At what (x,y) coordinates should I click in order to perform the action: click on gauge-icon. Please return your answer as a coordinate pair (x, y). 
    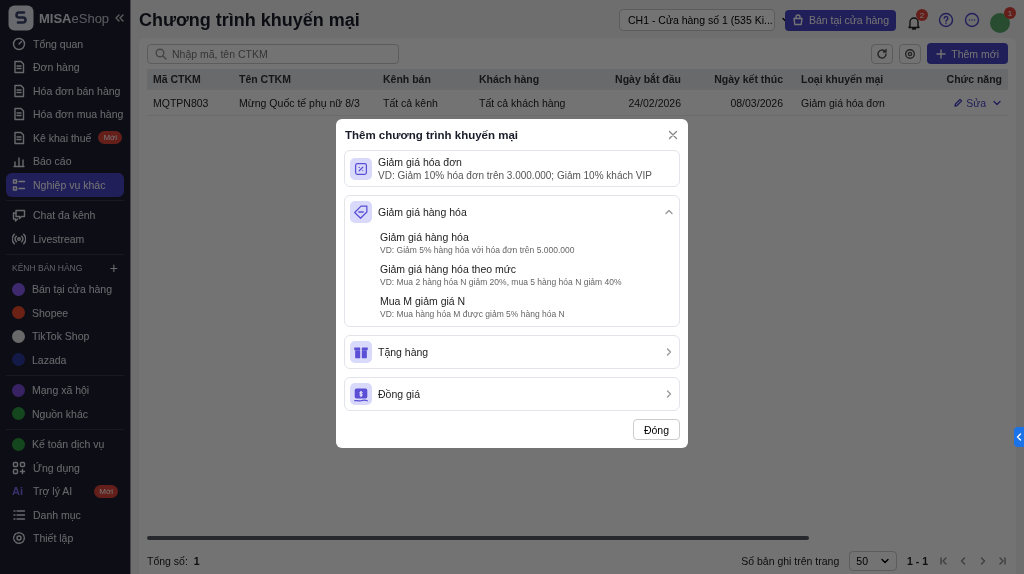
    Looking at the image, I should click on (19, 43).